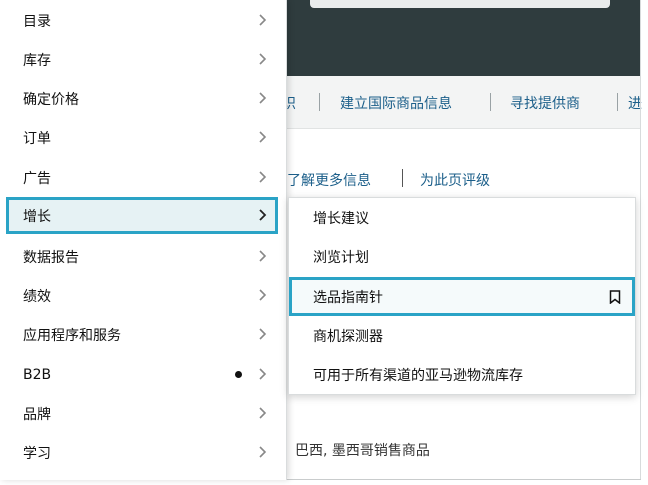 This screenshot has width=648, height=485. I want to click on menu-item-label: B2B, so click(37, 374).